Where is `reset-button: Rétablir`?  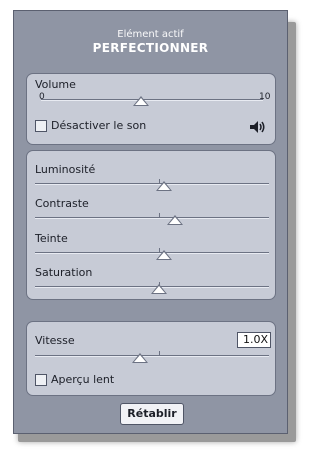
reset-button: Rétablir is located at coordinates (152, 414).